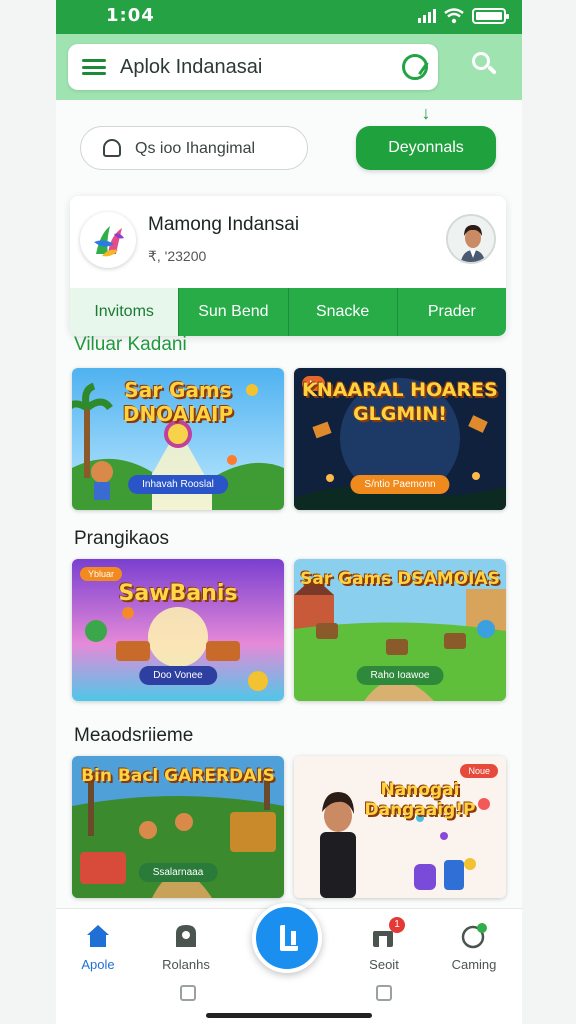  Describe the element at coordinates (400, 827) in the screenshot. I see `game-card: Noue Nanogai Dangaaig!P` at that location.